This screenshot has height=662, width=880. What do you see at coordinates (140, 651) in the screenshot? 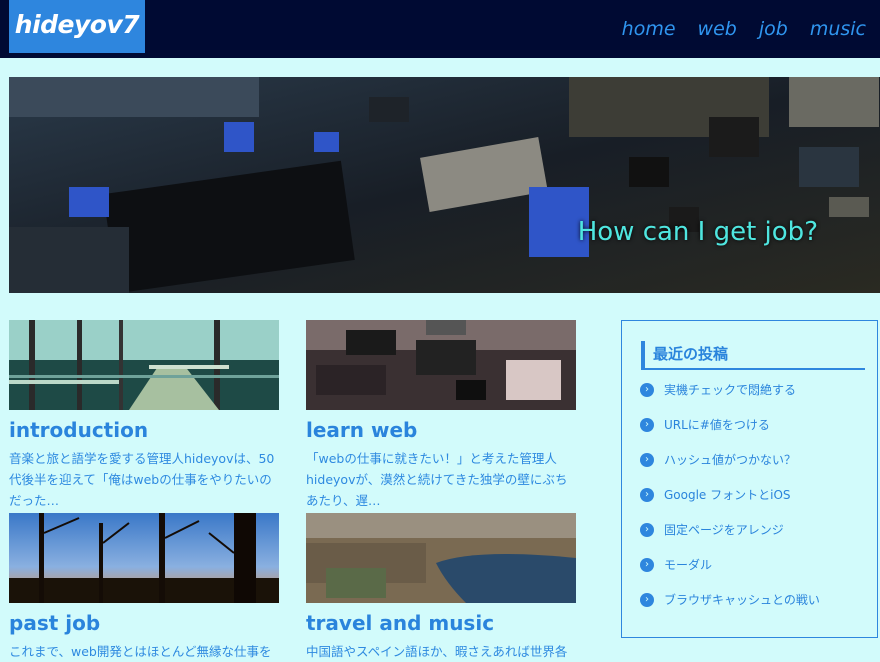
I see `card-excerpt: これまで、web開発とはほとんど無縁な仕事を` at bounding box center [140, 651].